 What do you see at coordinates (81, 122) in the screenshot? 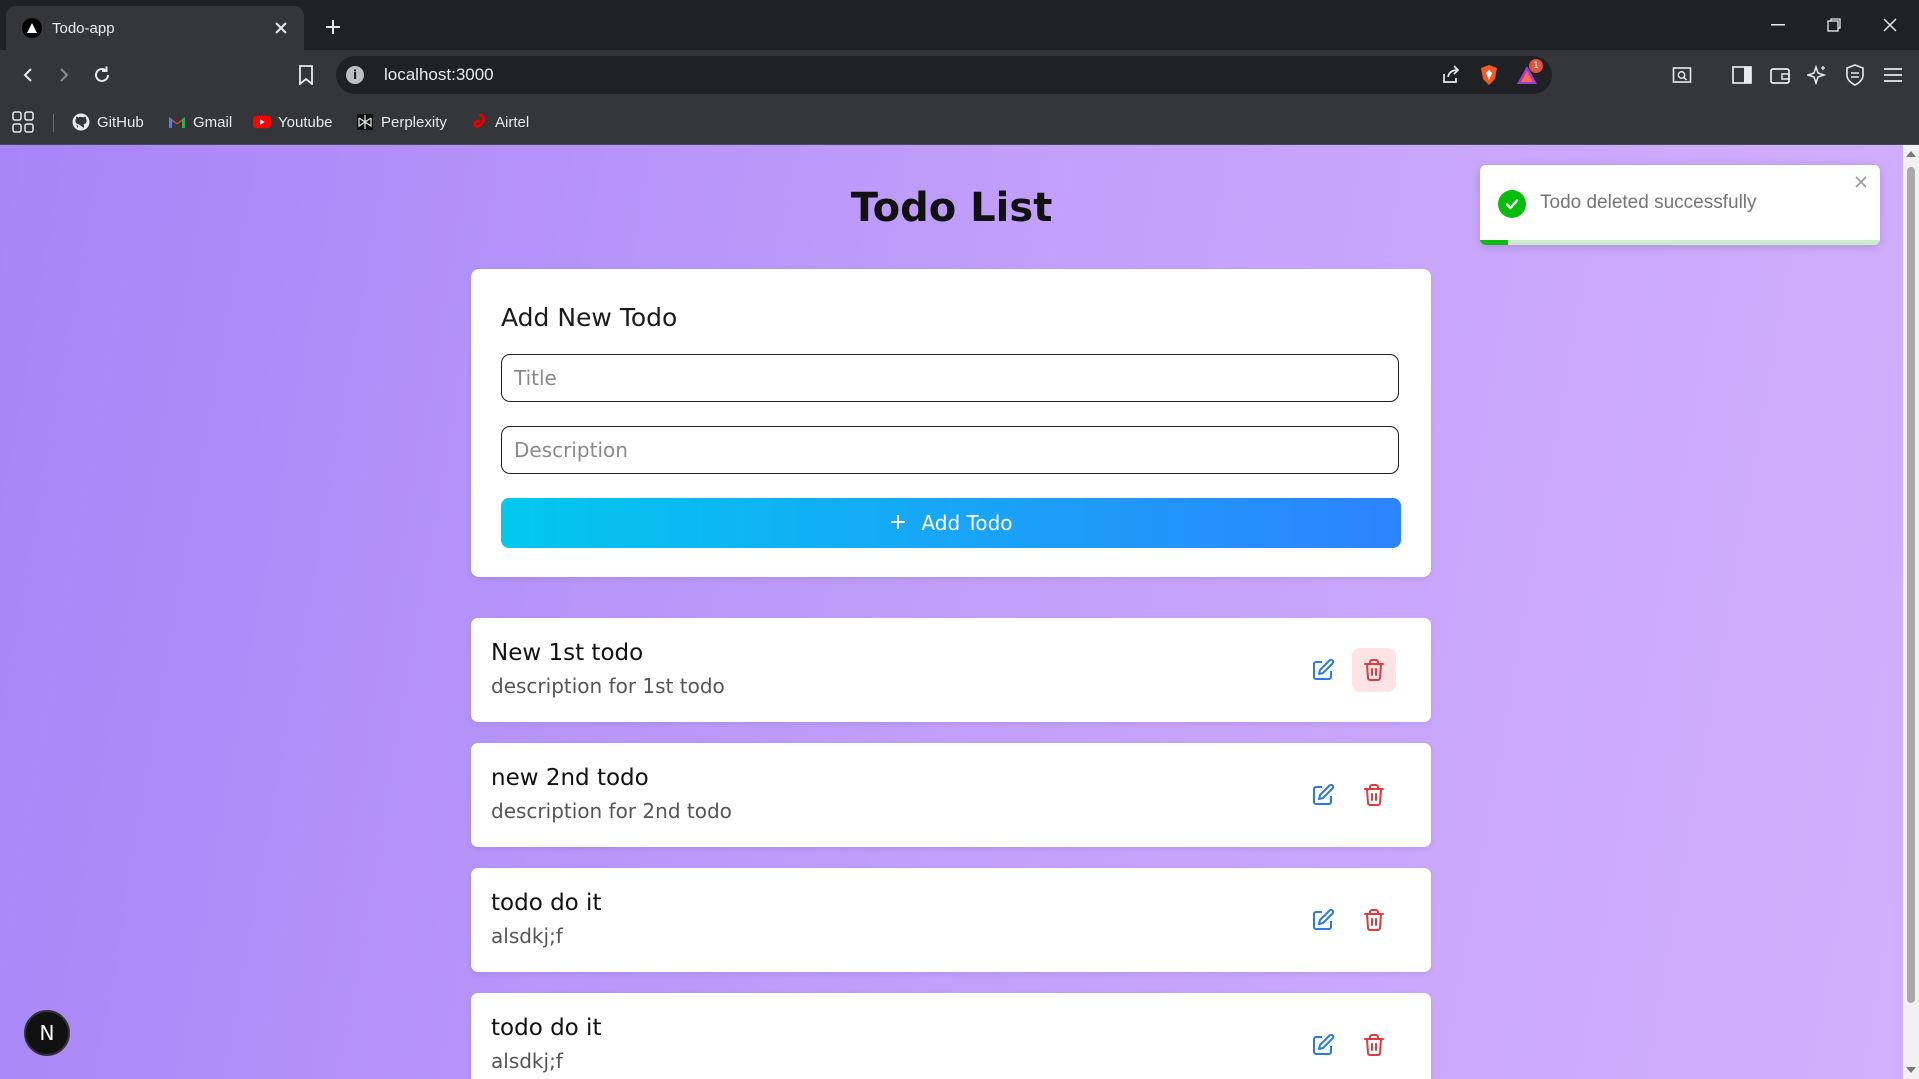
I see `github-icon` at bounding box center [81, 122].